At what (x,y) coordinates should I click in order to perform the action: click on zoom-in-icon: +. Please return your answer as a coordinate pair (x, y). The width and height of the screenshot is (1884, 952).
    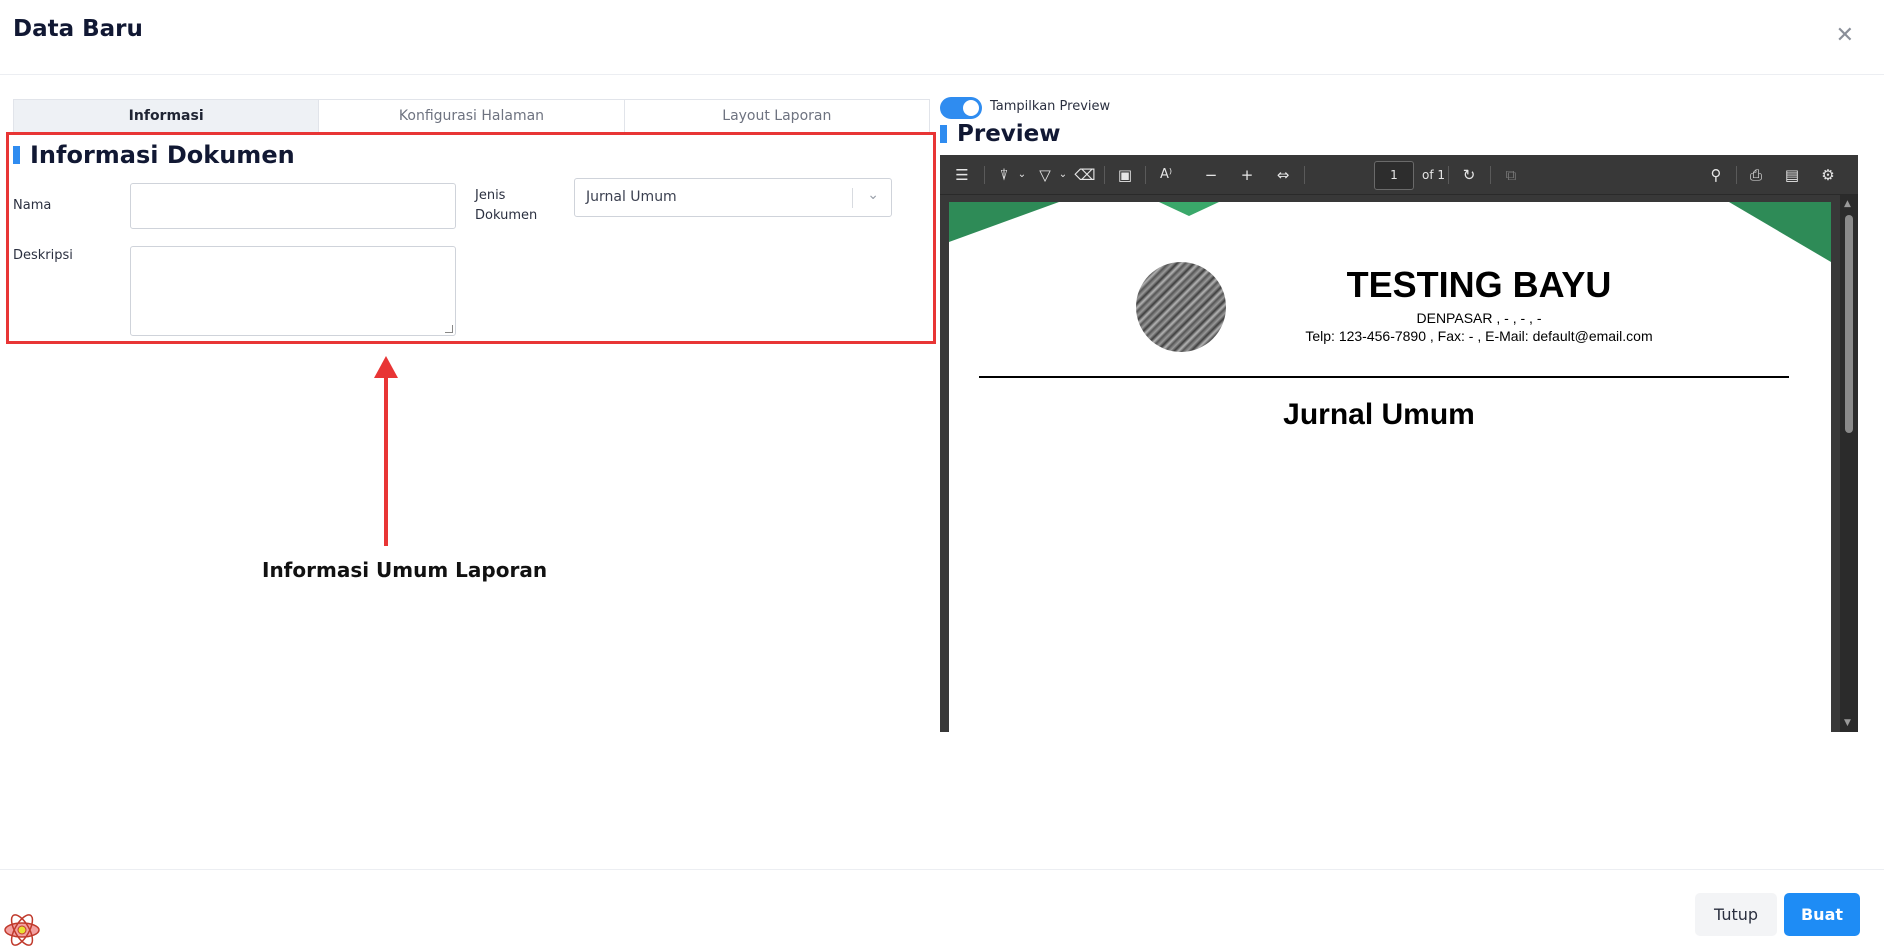
    Looking at the image, I should click on (1247, 175).